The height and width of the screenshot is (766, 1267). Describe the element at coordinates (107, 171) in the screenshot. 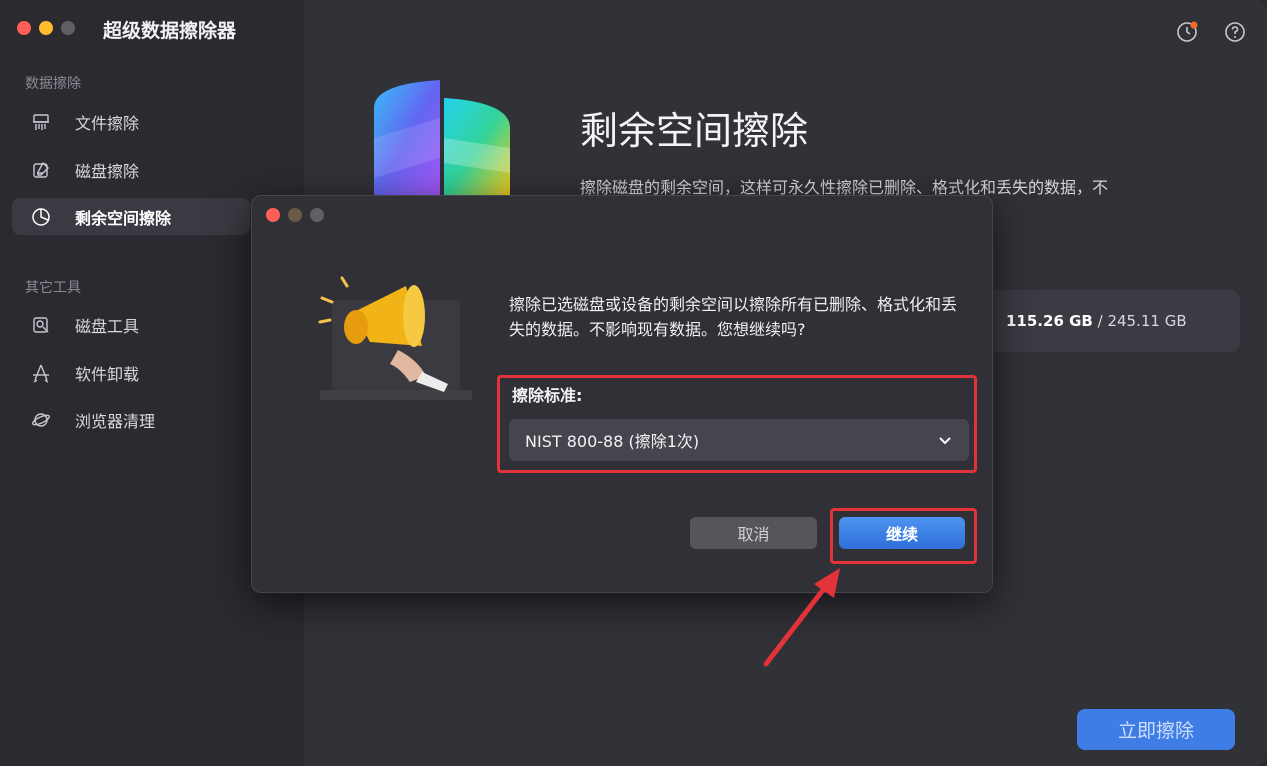

I see `sidebar-item-label: 磁盘擦除` at that location.